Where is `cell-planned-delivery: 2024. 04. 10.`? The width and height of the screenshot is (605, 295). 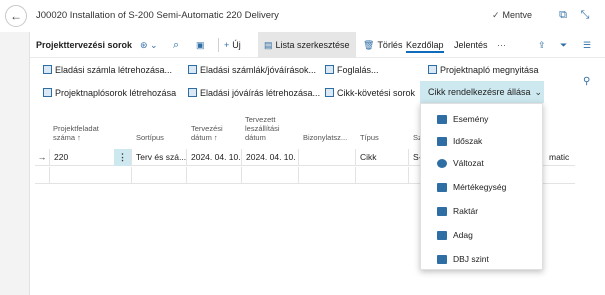 cell-planned-delivery: 2024. 04. 10. is located at coordinates (269, 157).